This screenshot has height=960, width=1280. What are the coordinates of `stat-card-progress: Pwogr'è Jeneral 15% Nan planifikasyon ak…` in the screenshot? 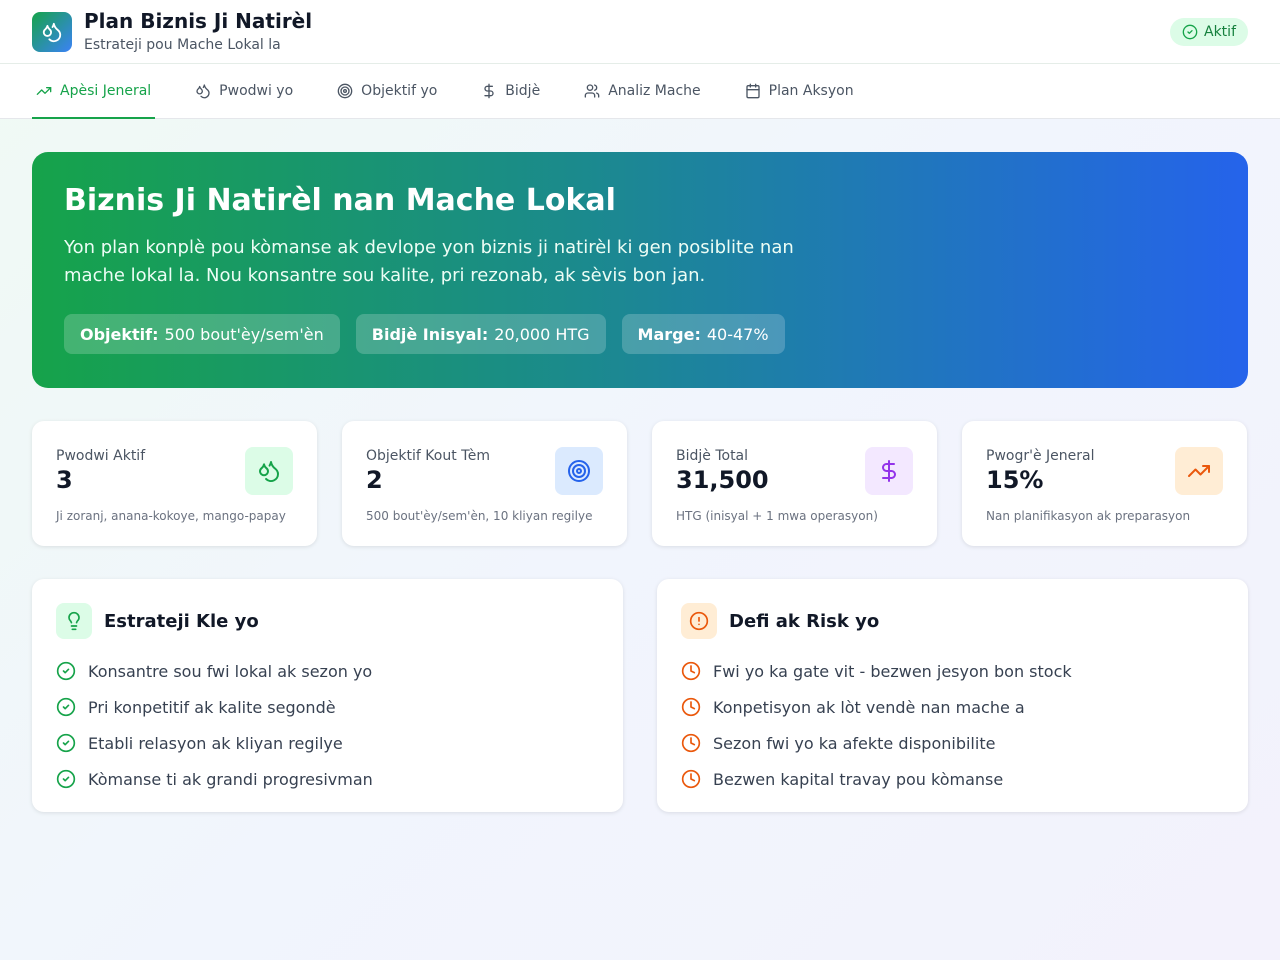 It's located at (1104, 483).